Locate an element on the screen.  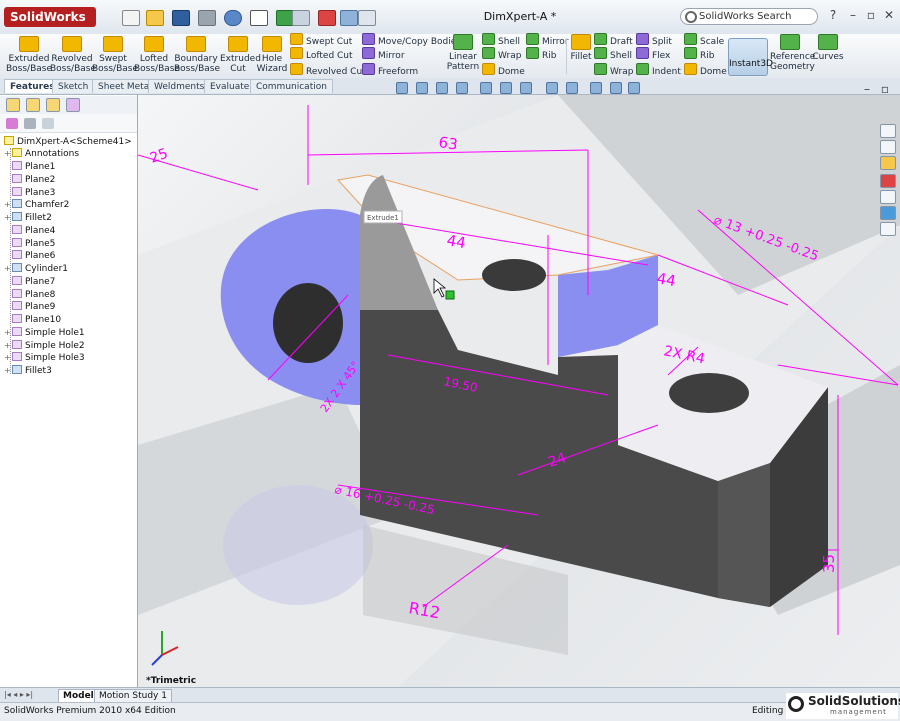
wrap-button: Wrap is located at coordinates (501, 54).